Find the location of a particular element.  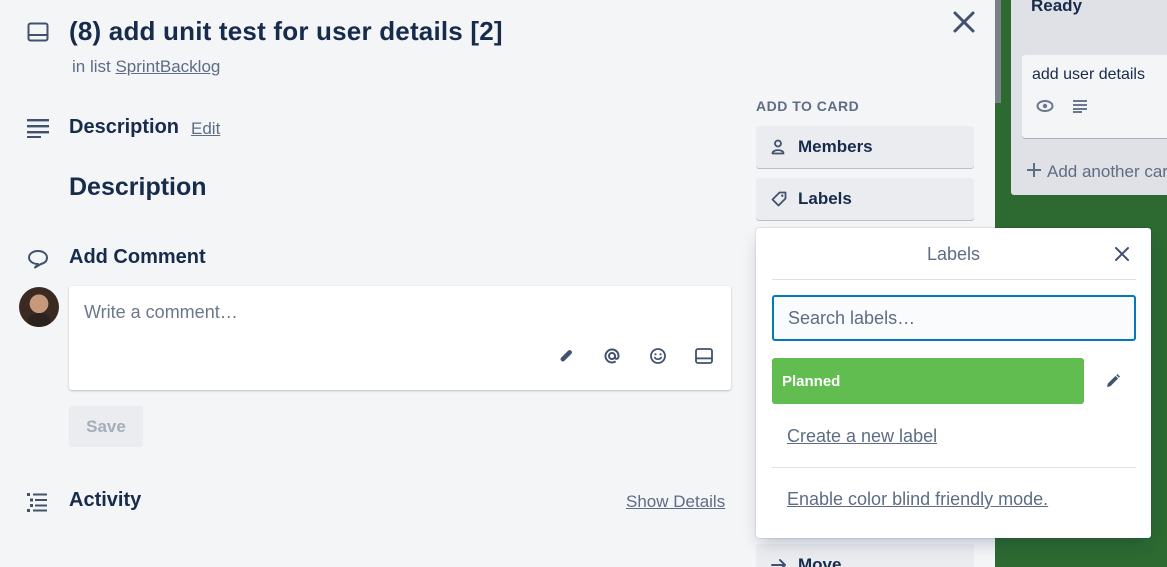

comment-heading: Add Comment is located at coordinates (137, 257).